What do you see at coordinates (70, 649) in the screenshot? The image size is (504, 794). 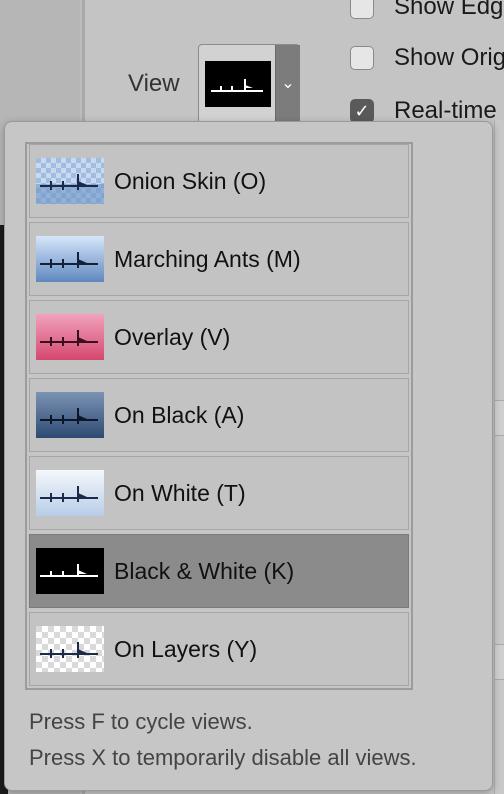 I see `on-layers-thumbnail` at bounding box center [70, 649].